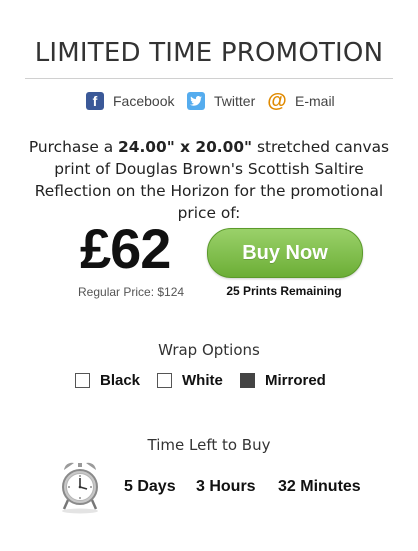 This screenshot has width=418, height=551. What do you see at coordinates (247, 380) in the screenshot?
I see `checkbox-selected` at bounding box center [247, 380].